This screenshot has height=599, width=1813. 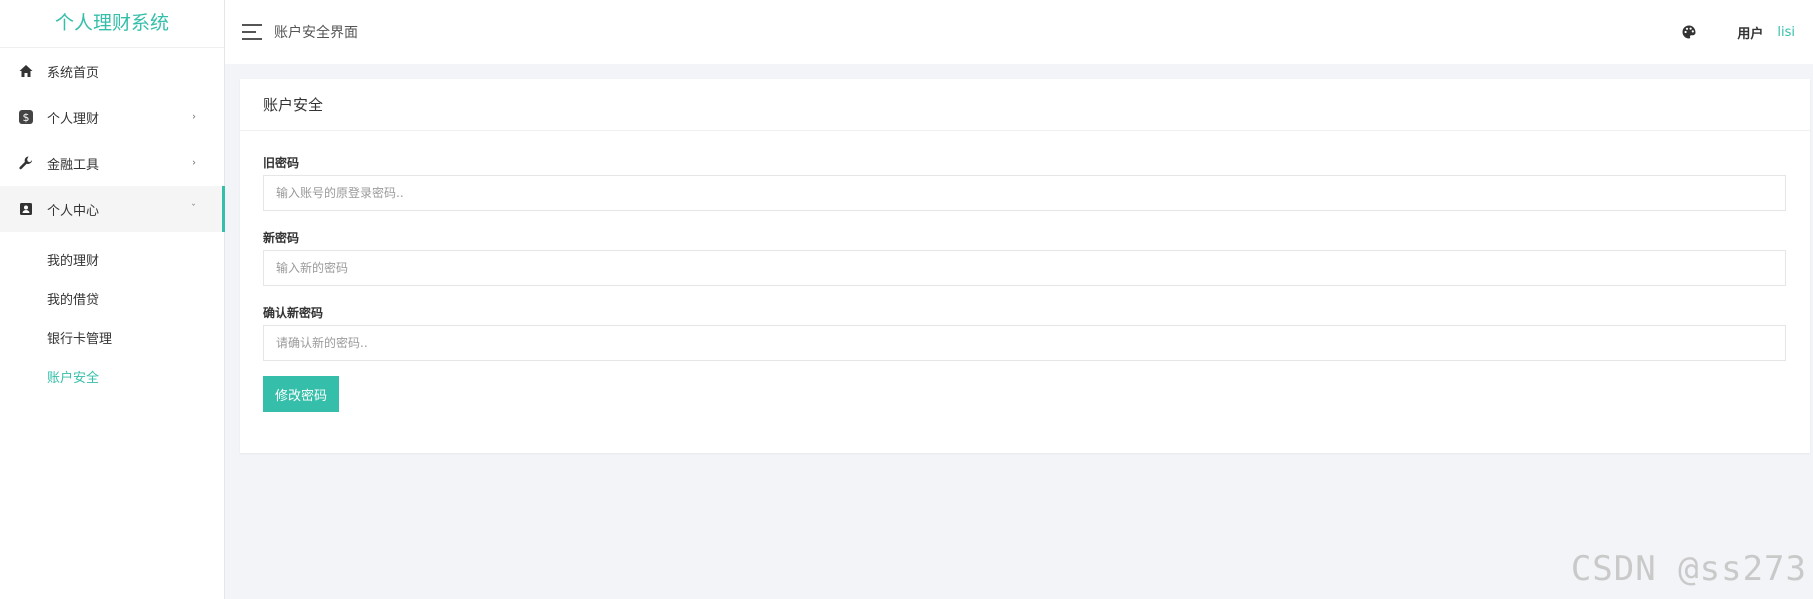 What do you see at coordinates (1024, 343) in the screenshot?
I see `confirm-password-input` at bounding box center [1024, 343].